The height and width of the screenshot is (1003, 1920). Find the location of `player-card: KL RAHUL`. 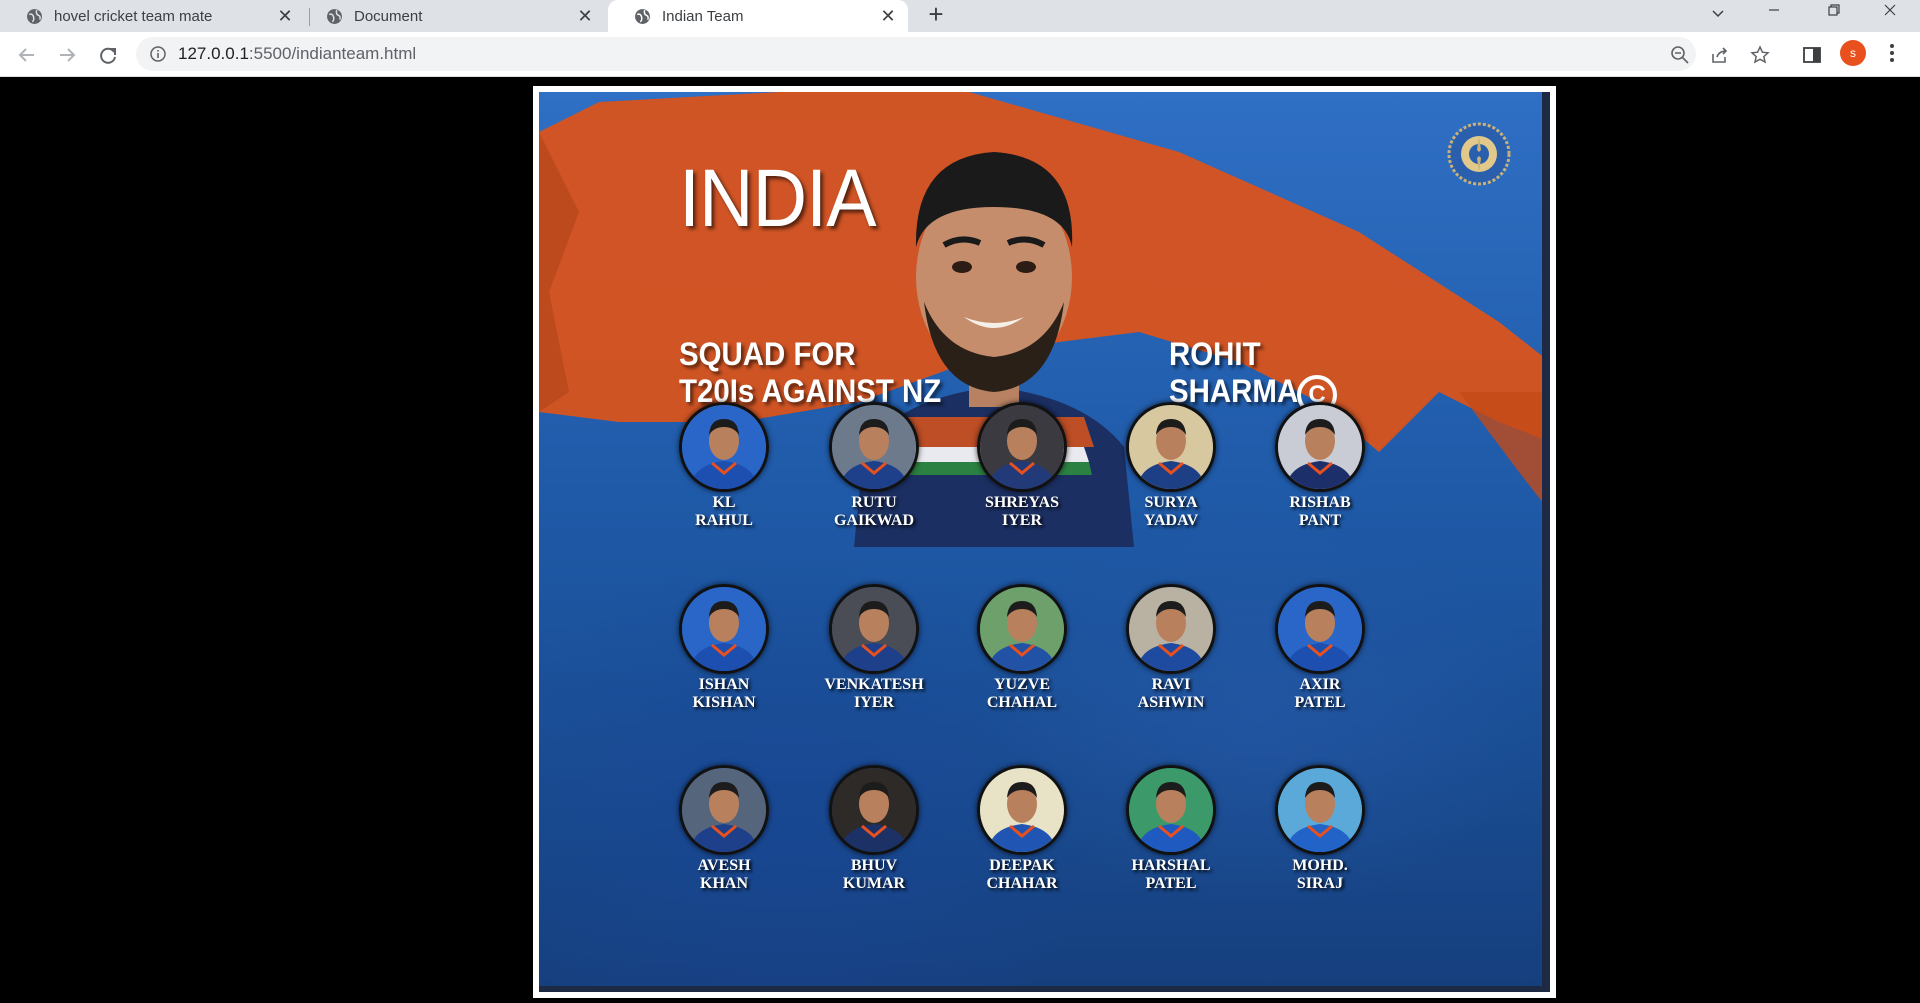

player-card: KL RAHUL is located at coordinates (724, 466).